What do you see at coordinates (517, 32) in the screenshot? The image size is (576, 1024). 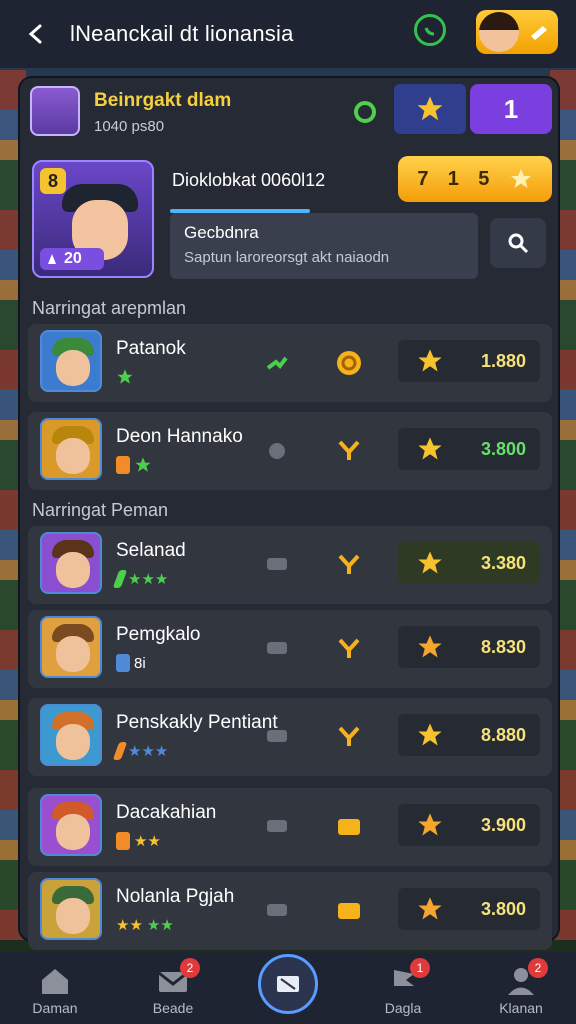 I see `profile-chip` at bounding box center [517, 32].